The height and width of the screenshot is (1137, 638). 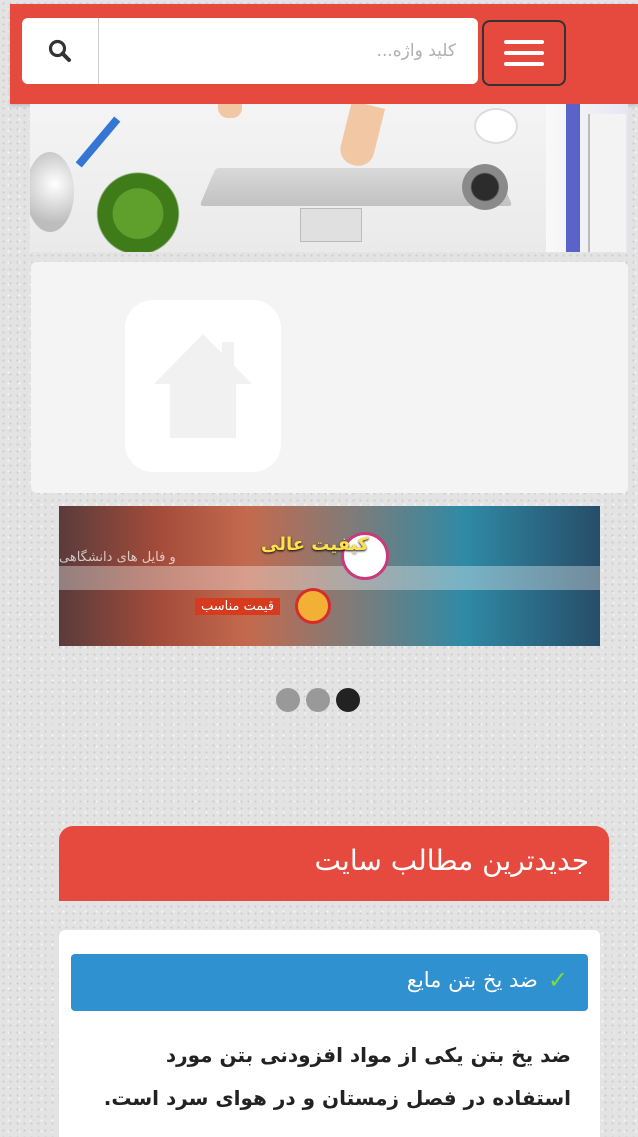 What do you see at coordinates (451, 860) in the screenshot?
I see `latest-posts-title: جدیدترین مطالب سایت` at bounding box center [451, 860].